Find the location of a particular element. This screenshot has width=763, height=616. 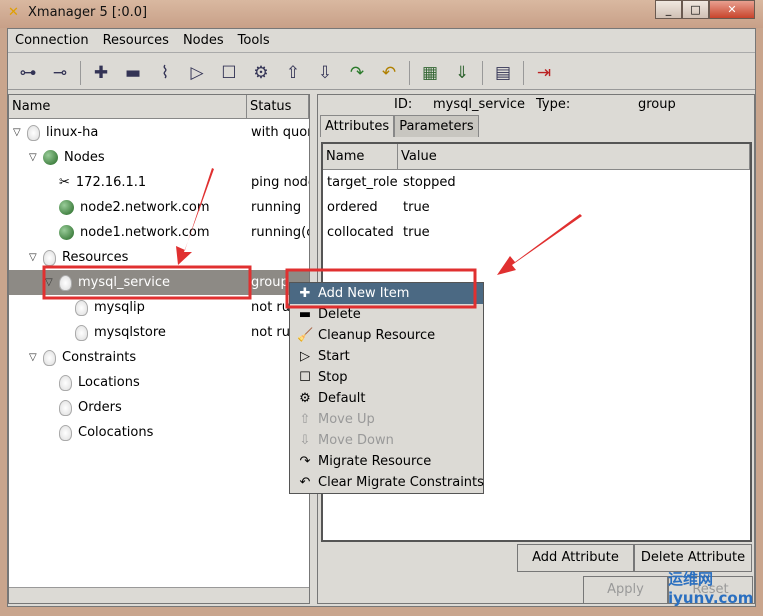

tree-row: Orders is located at coordinates (159, 407).